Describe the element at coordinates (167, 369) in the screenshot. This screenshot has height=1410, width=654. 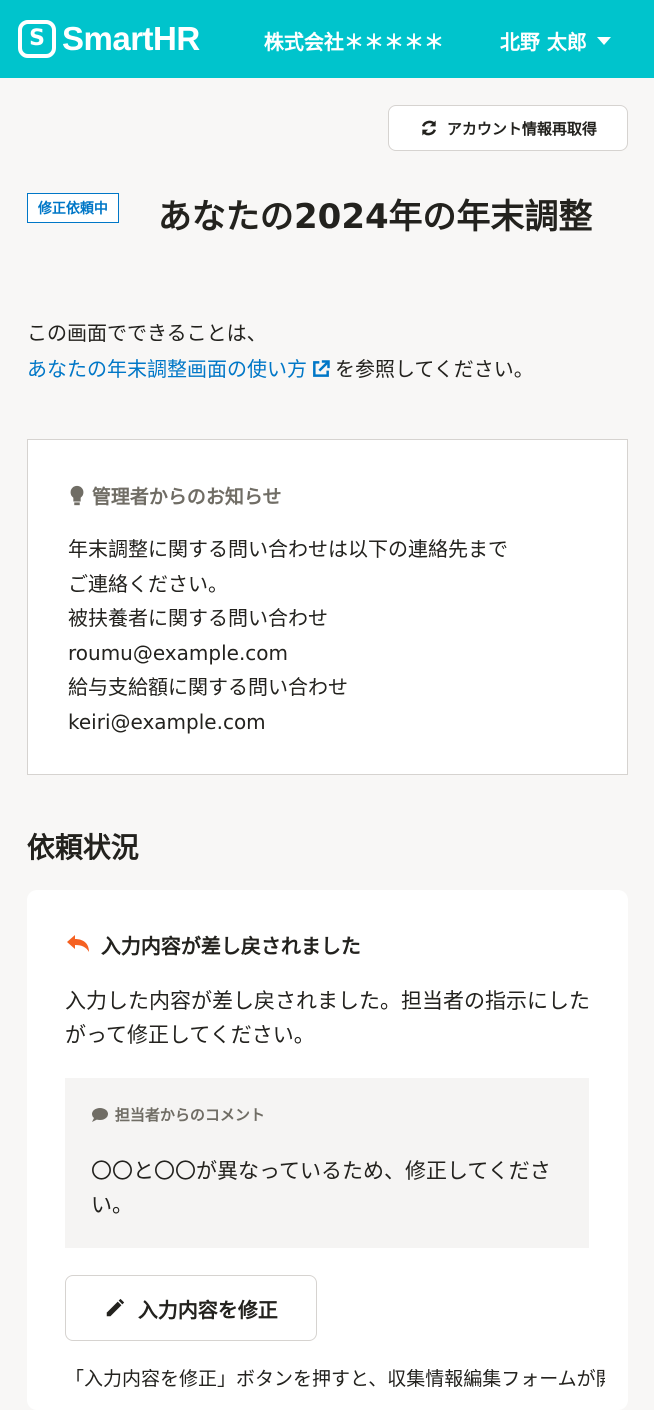
I see `help-link: あなたの年末調整画面の使い方` at that location.